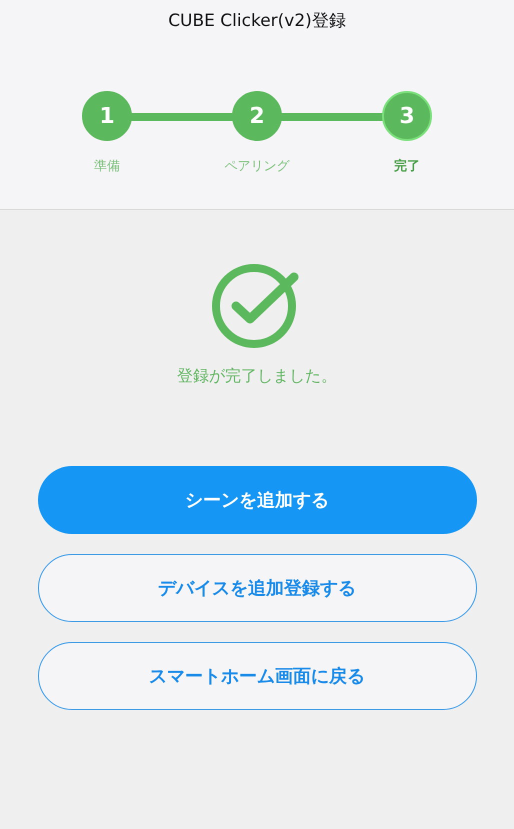 The image size is (514, 829). Describe the element at coordinates (257, 21) in the screenshot. I see `screen-title: CUBE Clicker(v2)登録` at that location.